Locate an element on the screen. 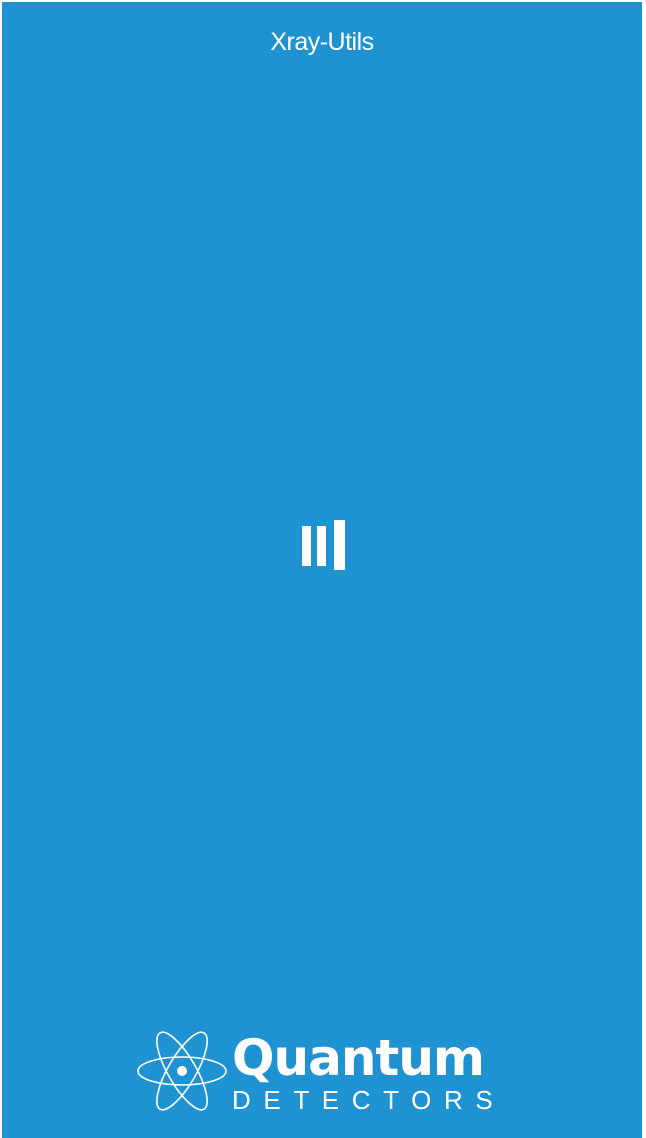 The height and width of the screenshot is (1138, 646). atom-icon is located at coordinates (182, 1071).